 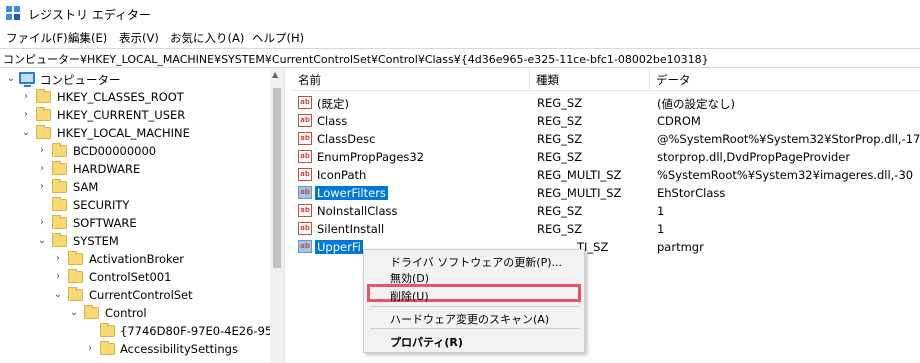 What do you see at coordinates (13, 13) in the screenshot?
I see `registry-editor-icon` at bounding box center [13, 13].